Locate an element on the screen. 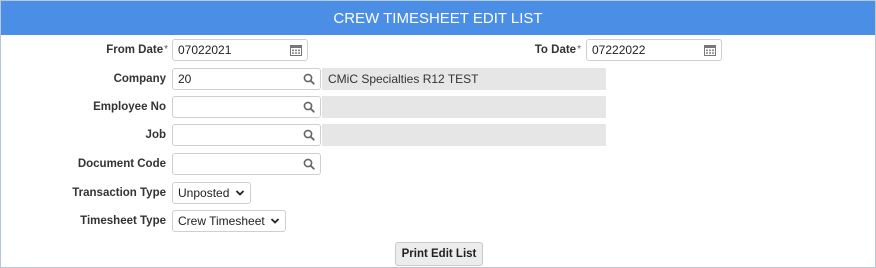  company-label: Company is located at coordinates (139, 79).